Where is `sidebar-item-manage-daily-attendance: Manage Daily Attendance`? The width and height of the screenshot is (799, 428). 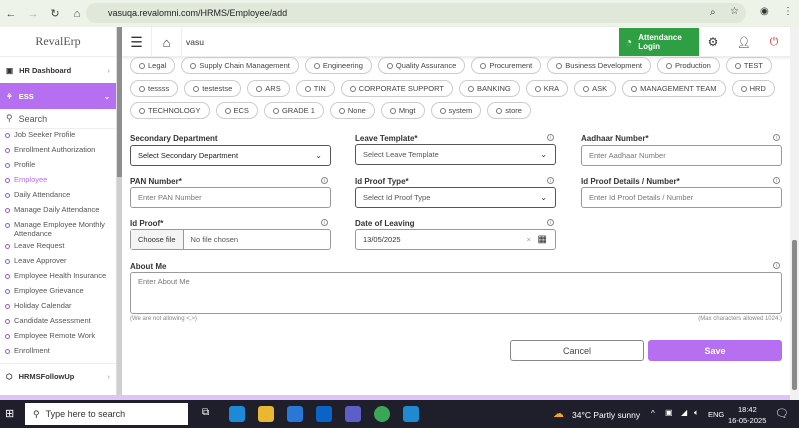
sidebar-item-manage-daily-attendance: Manage Daily Attendance is located at coordinates (58, 211).